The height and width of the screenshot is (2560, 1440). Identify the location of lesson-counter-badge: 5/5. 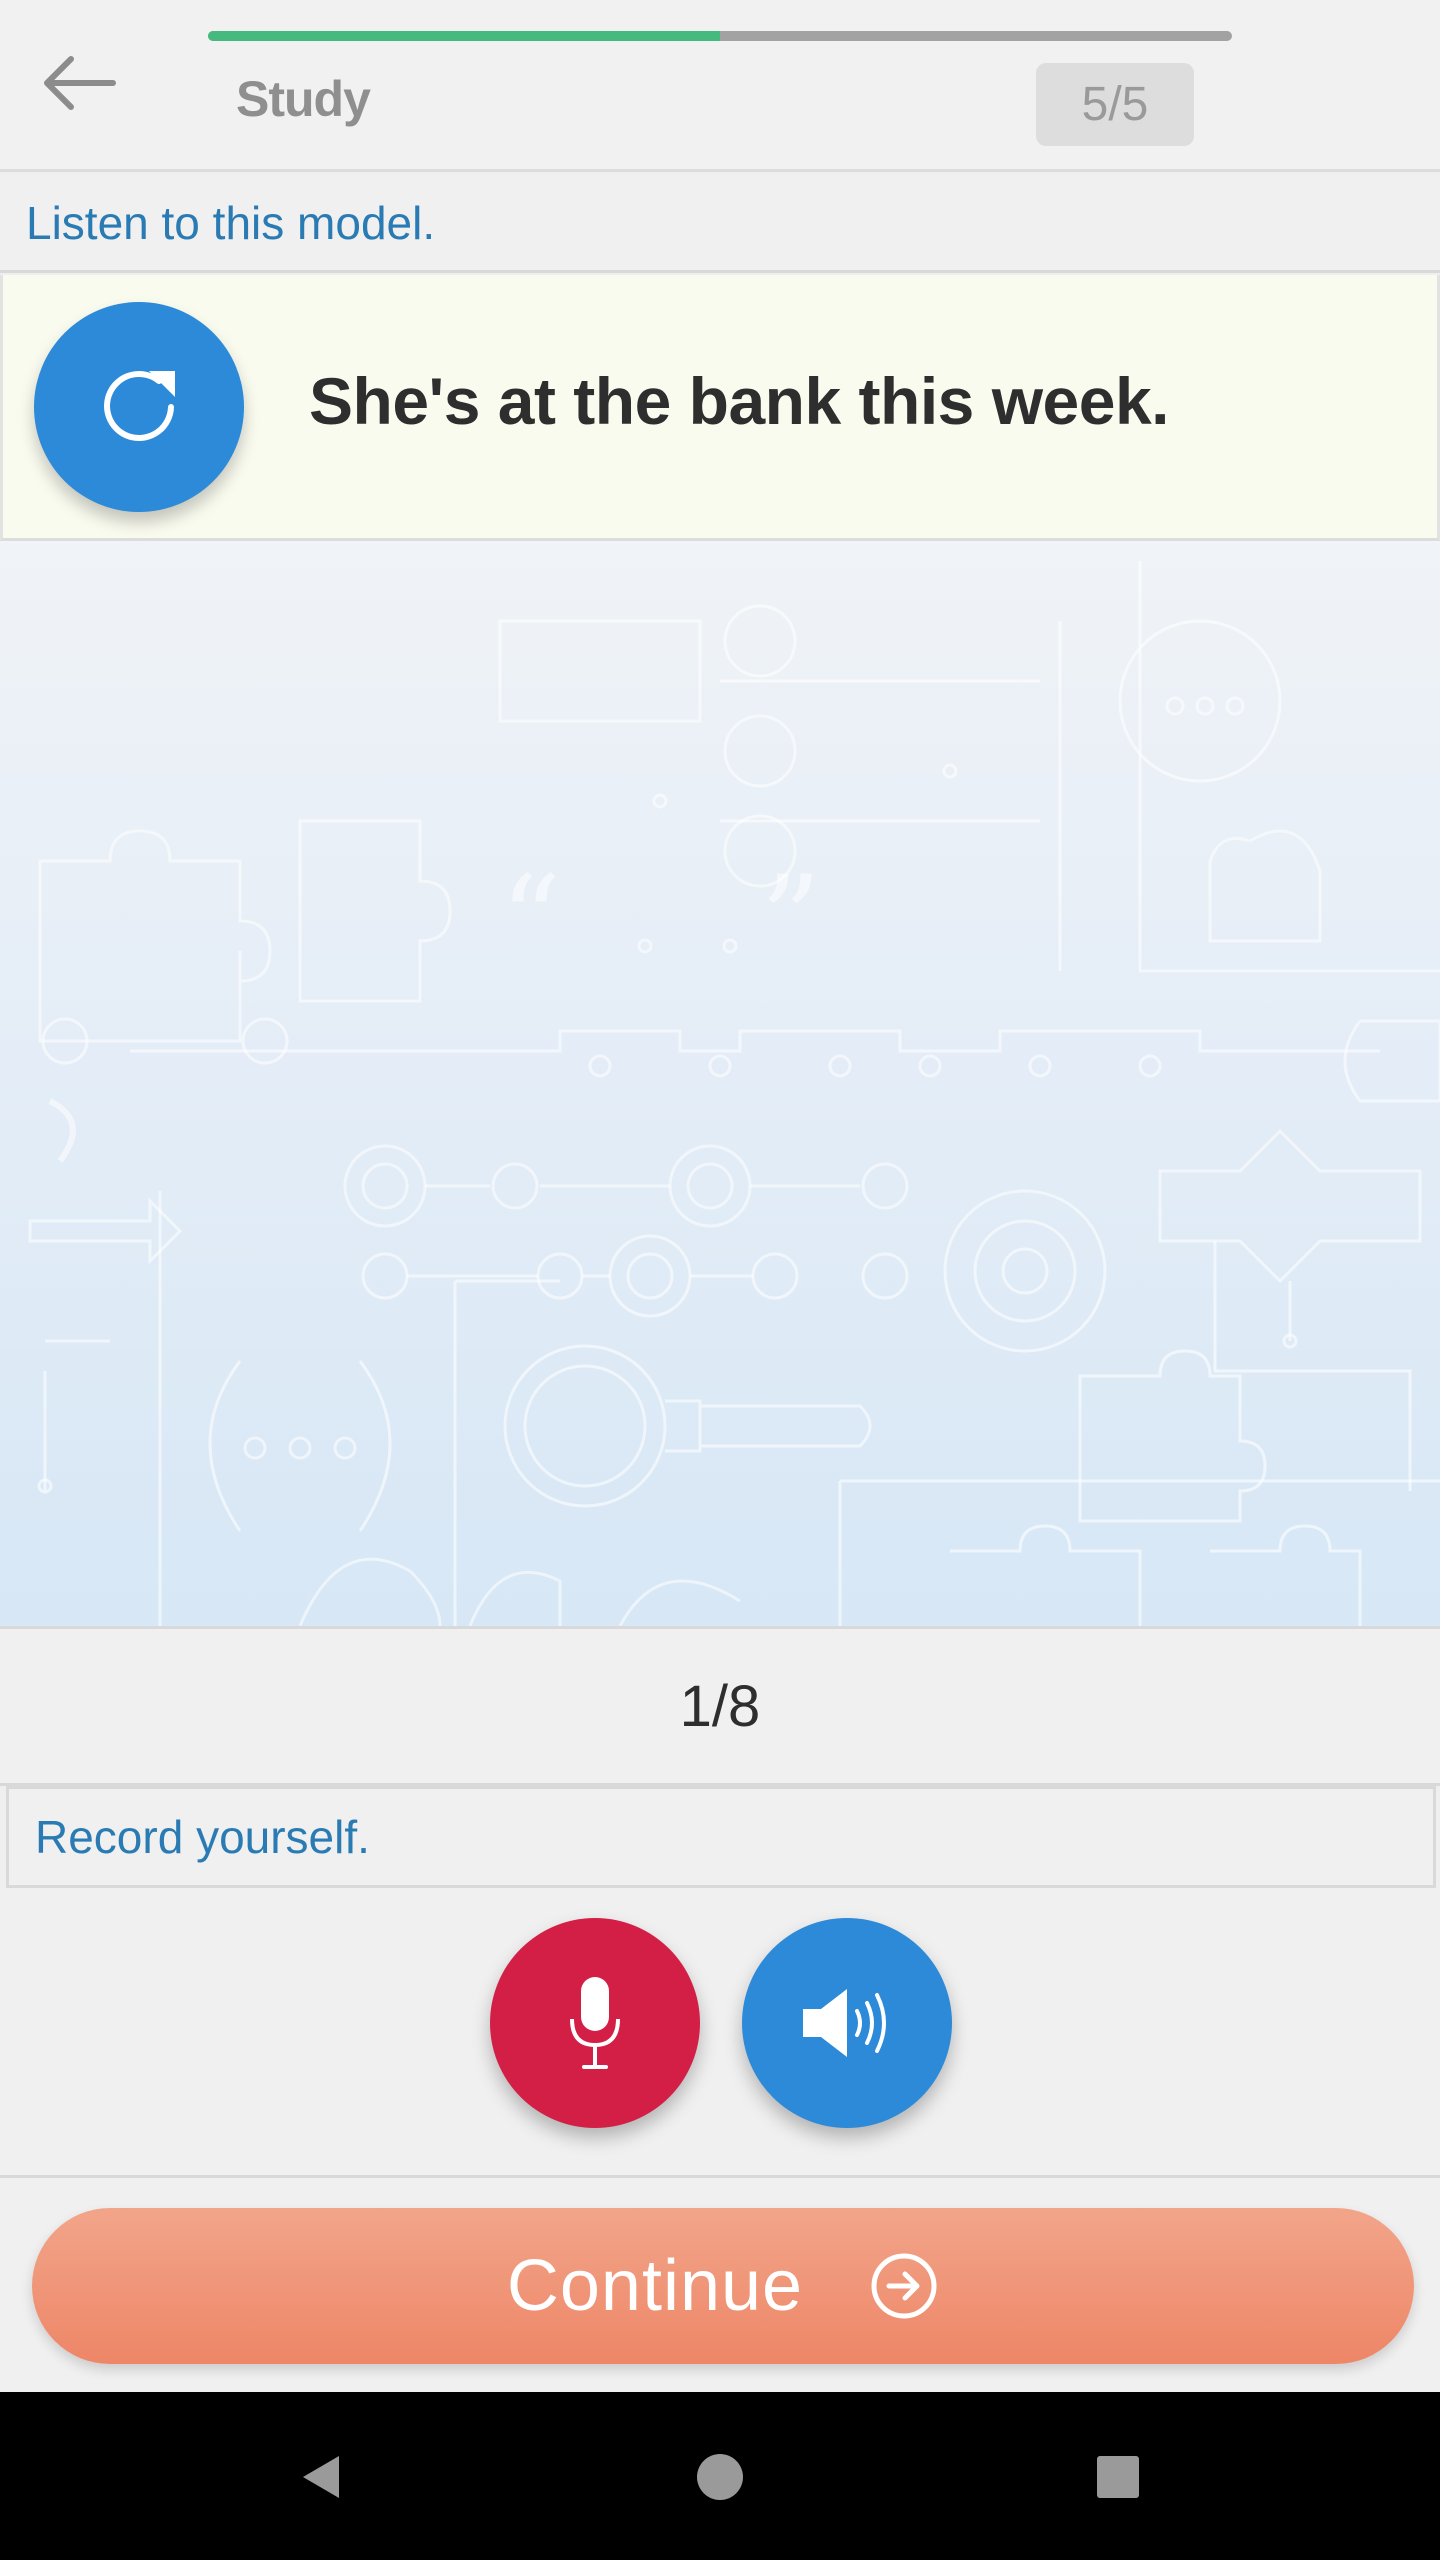
(1115, 104).